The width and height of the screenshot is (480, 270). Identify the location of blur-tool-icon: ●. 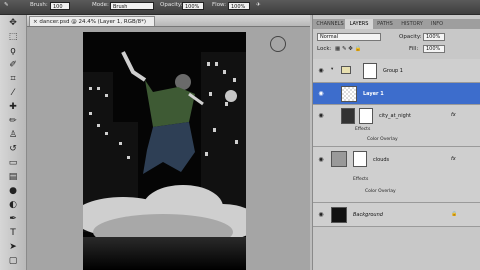
(13, 191).